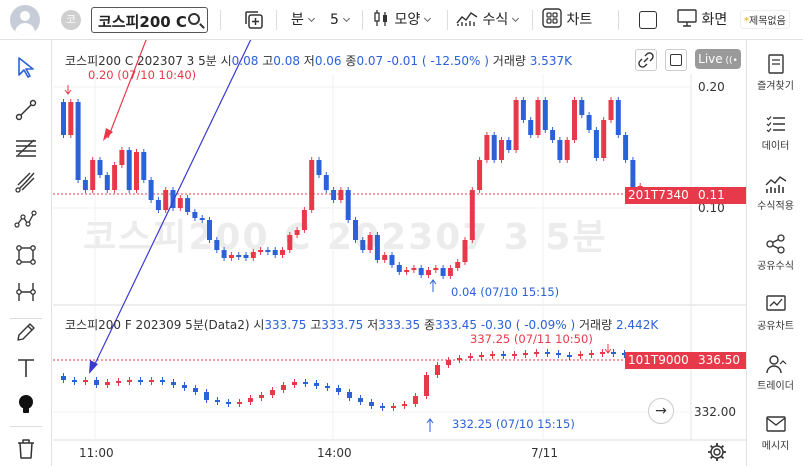  I want to click on symbol-text: 코스피200 C, so click(142, 21).